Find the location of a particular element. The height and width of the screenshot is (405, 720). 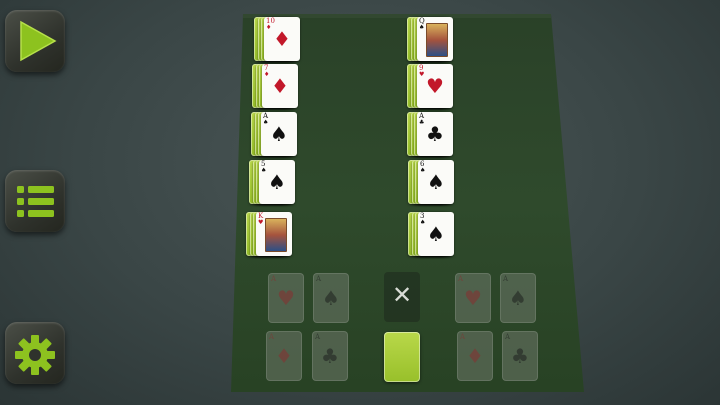

menu-button is located at coordinates (35, 201).